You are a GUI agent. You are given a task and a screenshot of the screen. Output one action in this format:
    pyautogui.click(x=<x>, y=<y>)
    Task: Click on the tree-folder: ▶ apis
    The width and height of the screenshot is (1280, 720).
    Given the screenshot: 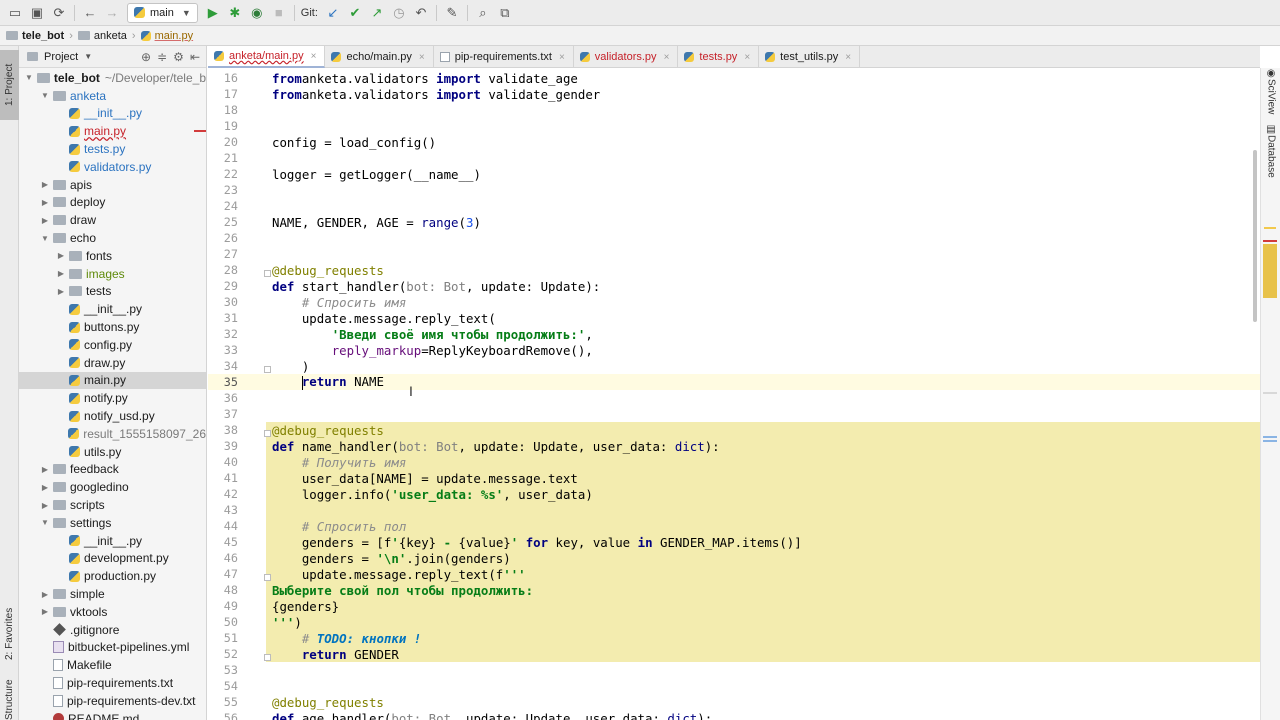 What is the action you would take?
    pyautogui.click(x=112, y=185)
    